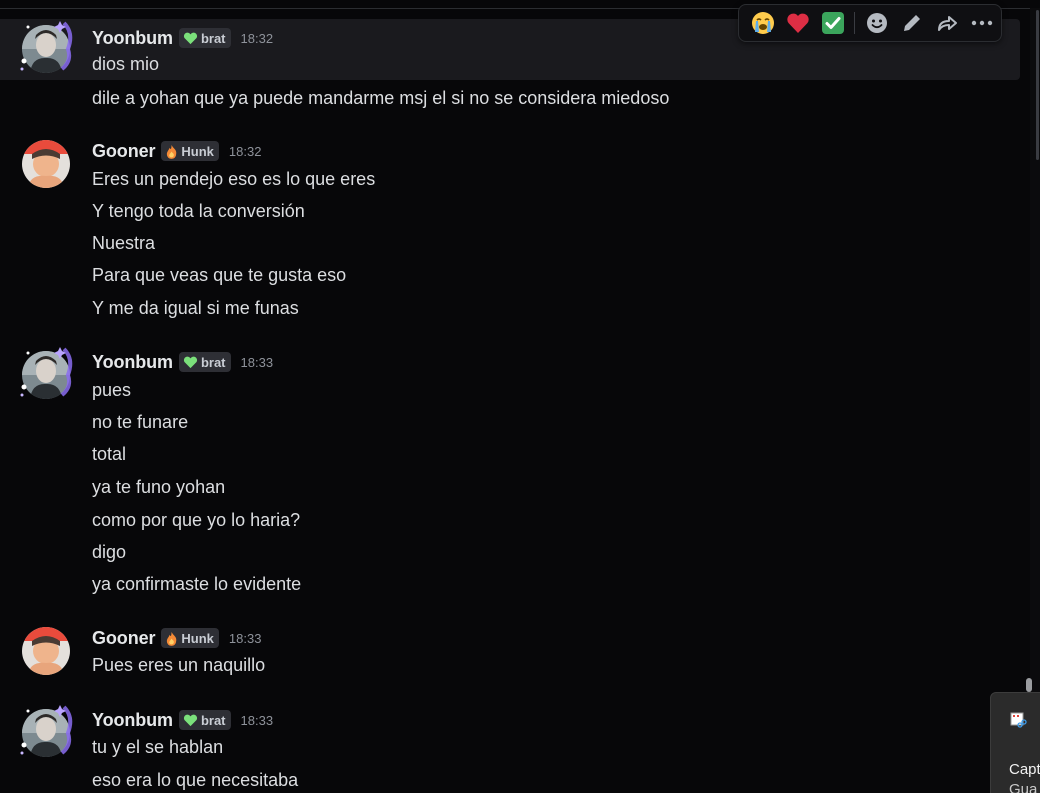  I want to click on message-text: ya confirmaste lo evidente, so click(197, 584).